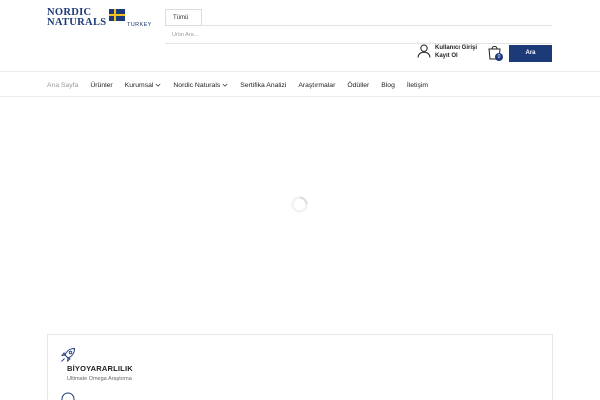  I want to click on nav-item-certificate-analysis: Sertifika Analizi, so click(263, 85).